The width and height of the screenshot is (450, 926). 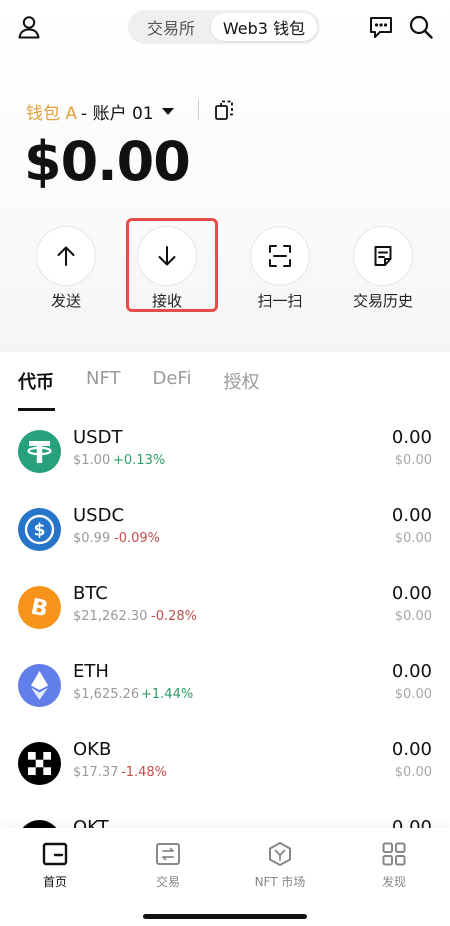 What do you see at coordinates (383, 256) in the screenshot?
I see `history-icon` at bounding box center [383, 256].